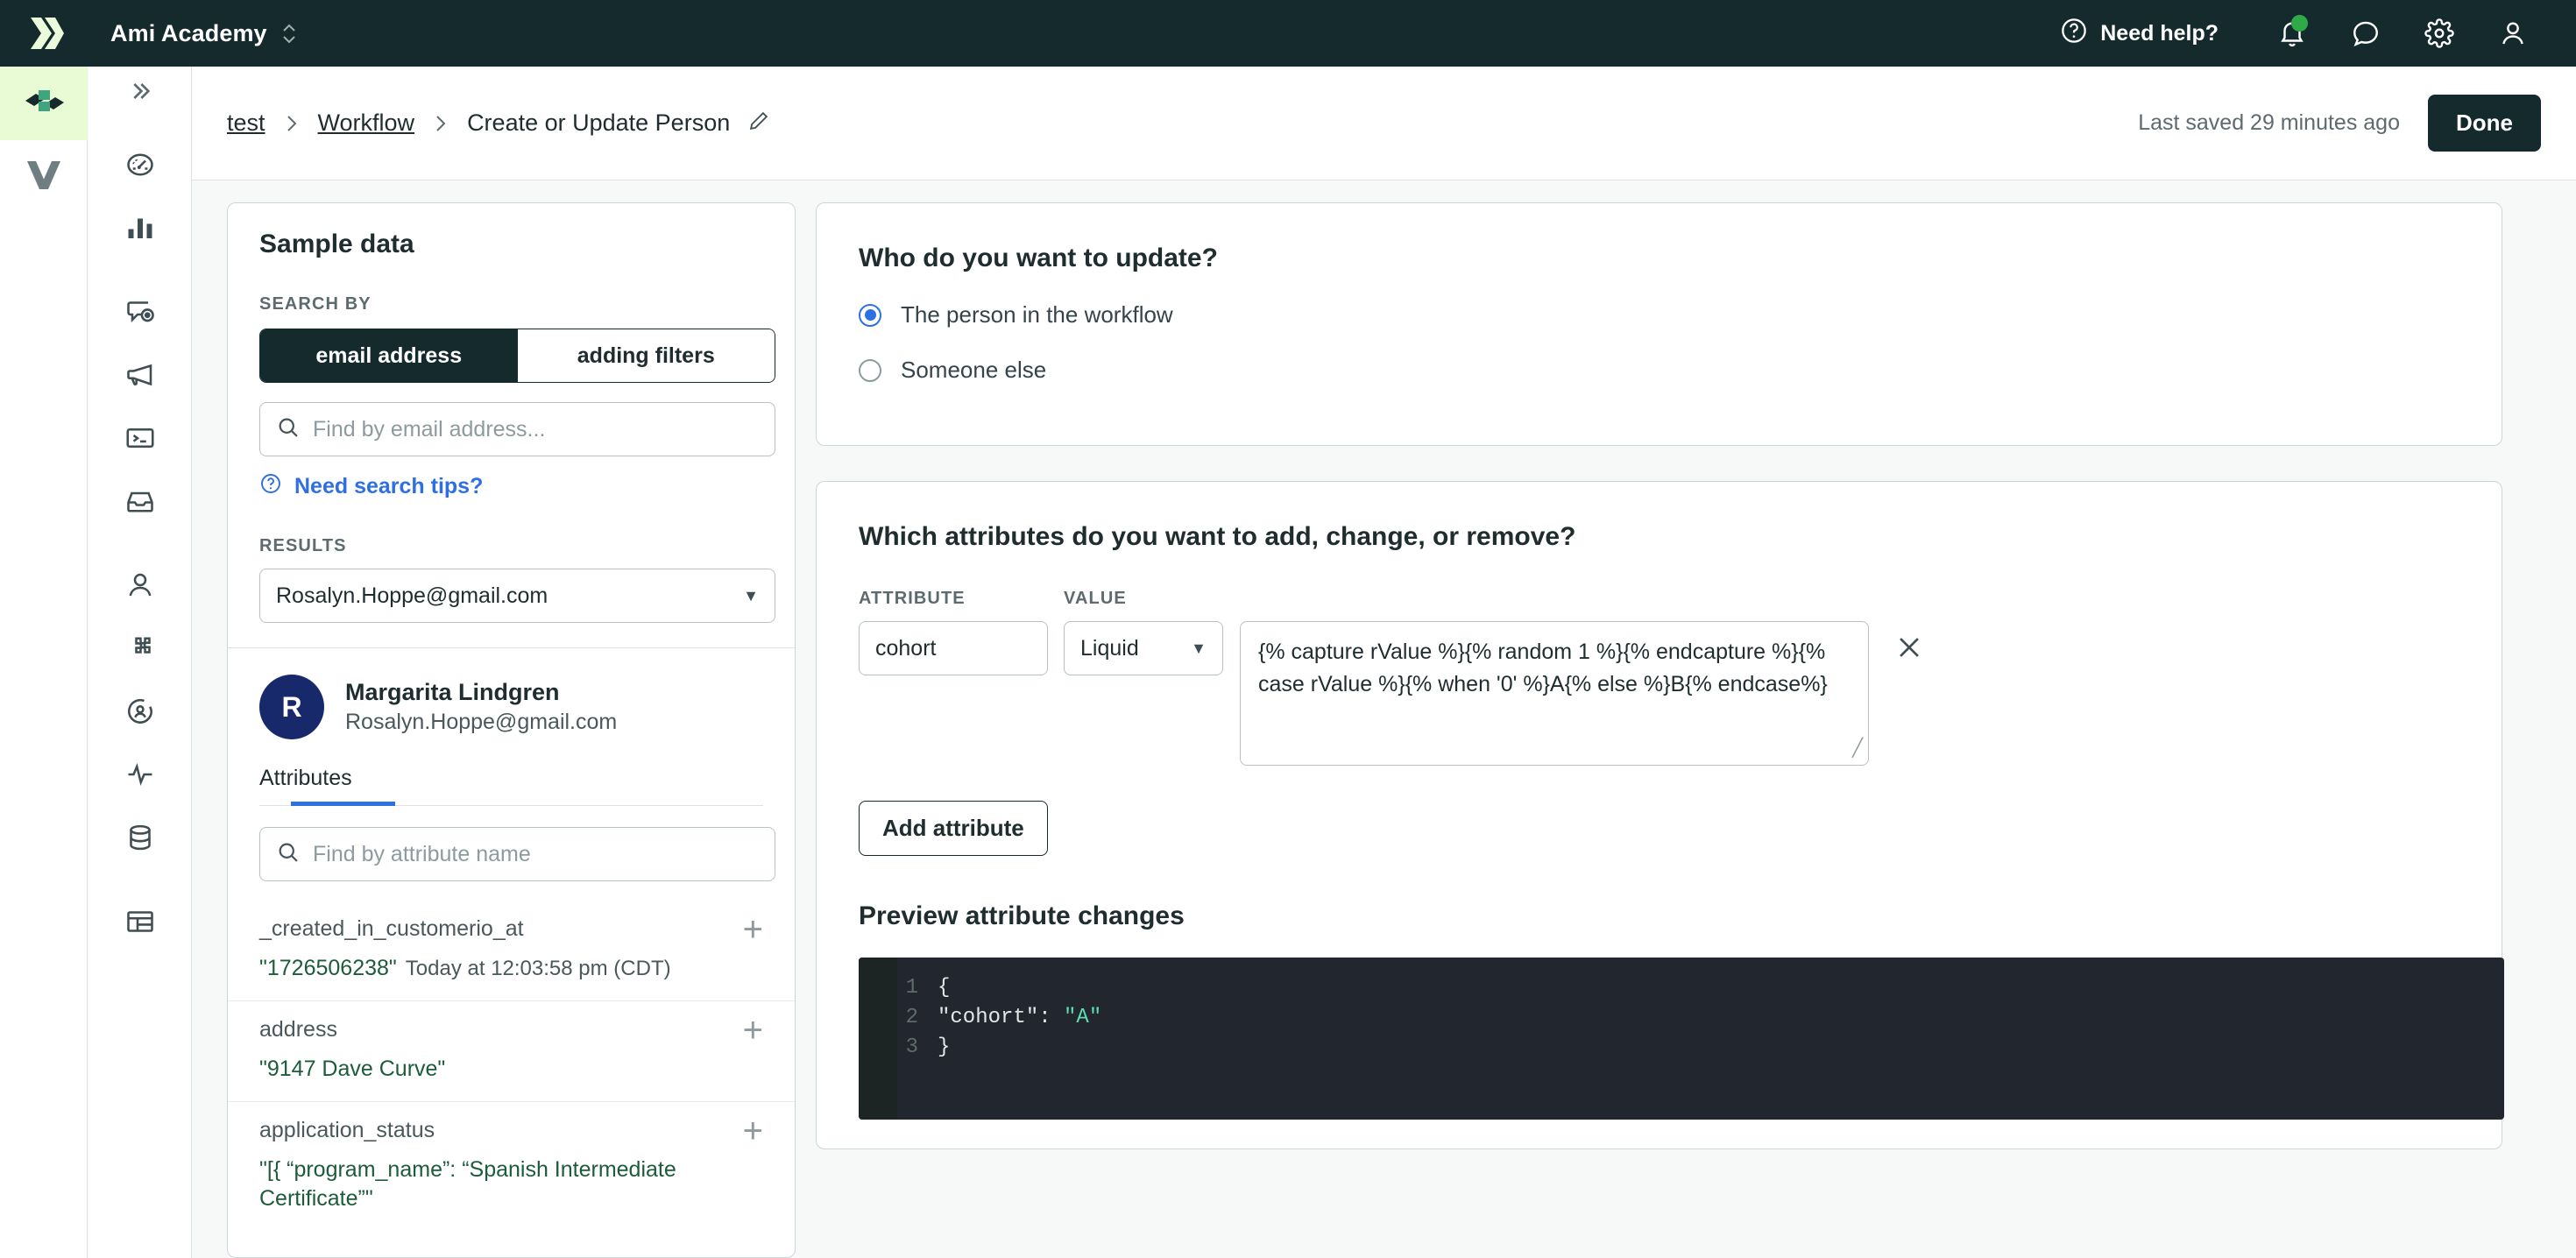 The height and width of the screenshot is (1258, 2576). Describe the element at coordinates (953, 828) in the screenshot. I see `add-attribute-button: Add attribute` at that location.